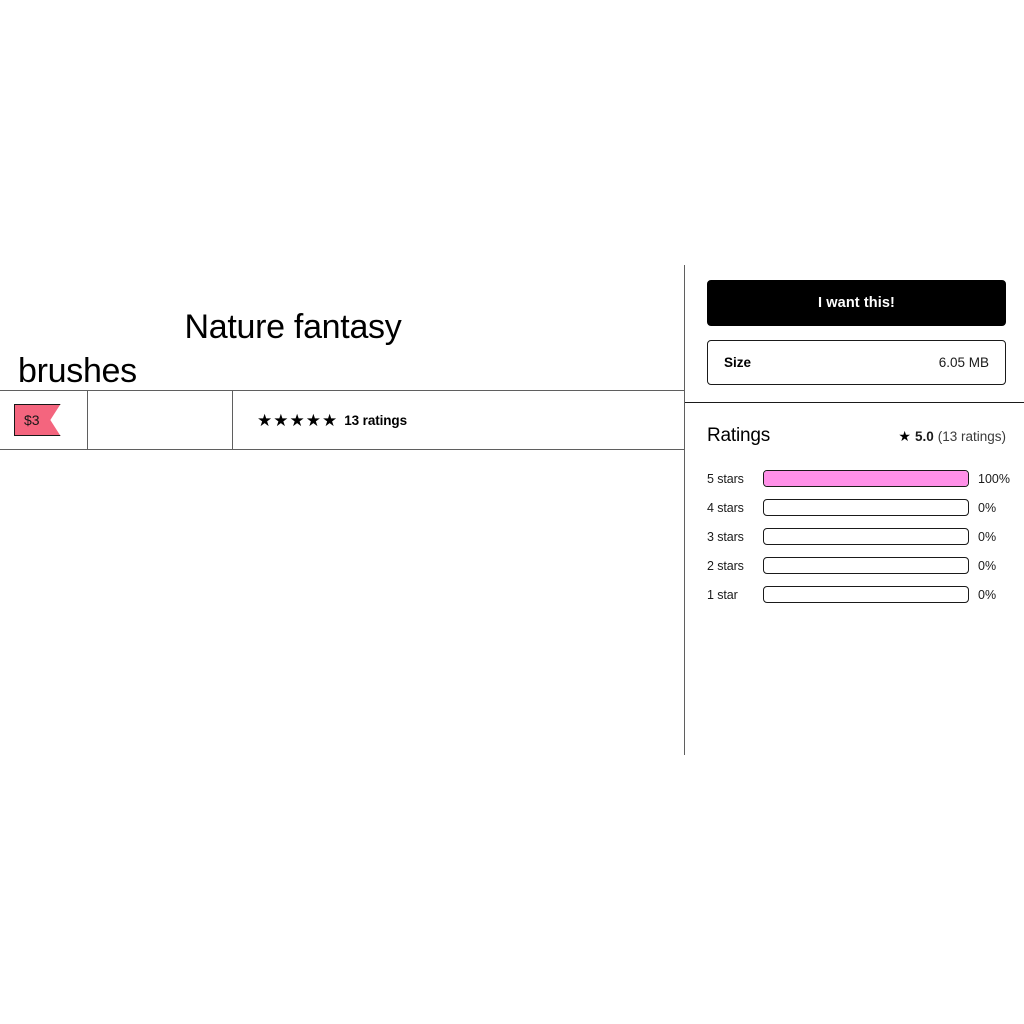 The image size is (1024, 1024). I want to click on histogram-row: 5 stars 100%, so click(858, 478).